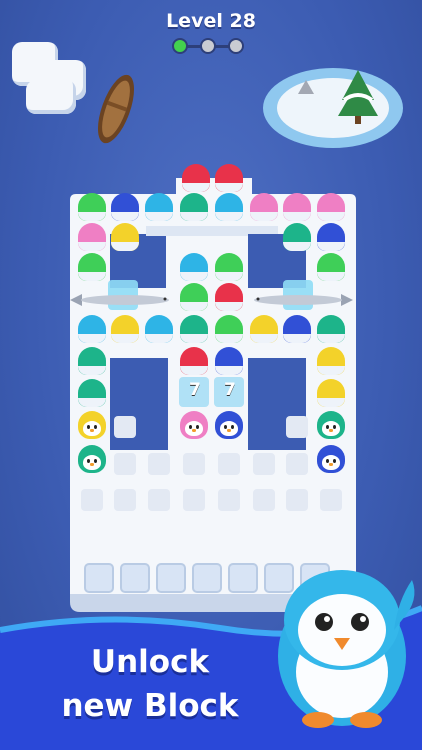 Image resolution: width=422 pixels, height=750 pixels. Describe the element at coordinates (50, 80) in the screenshot. I see `ice-blocks-decoration` at that location.